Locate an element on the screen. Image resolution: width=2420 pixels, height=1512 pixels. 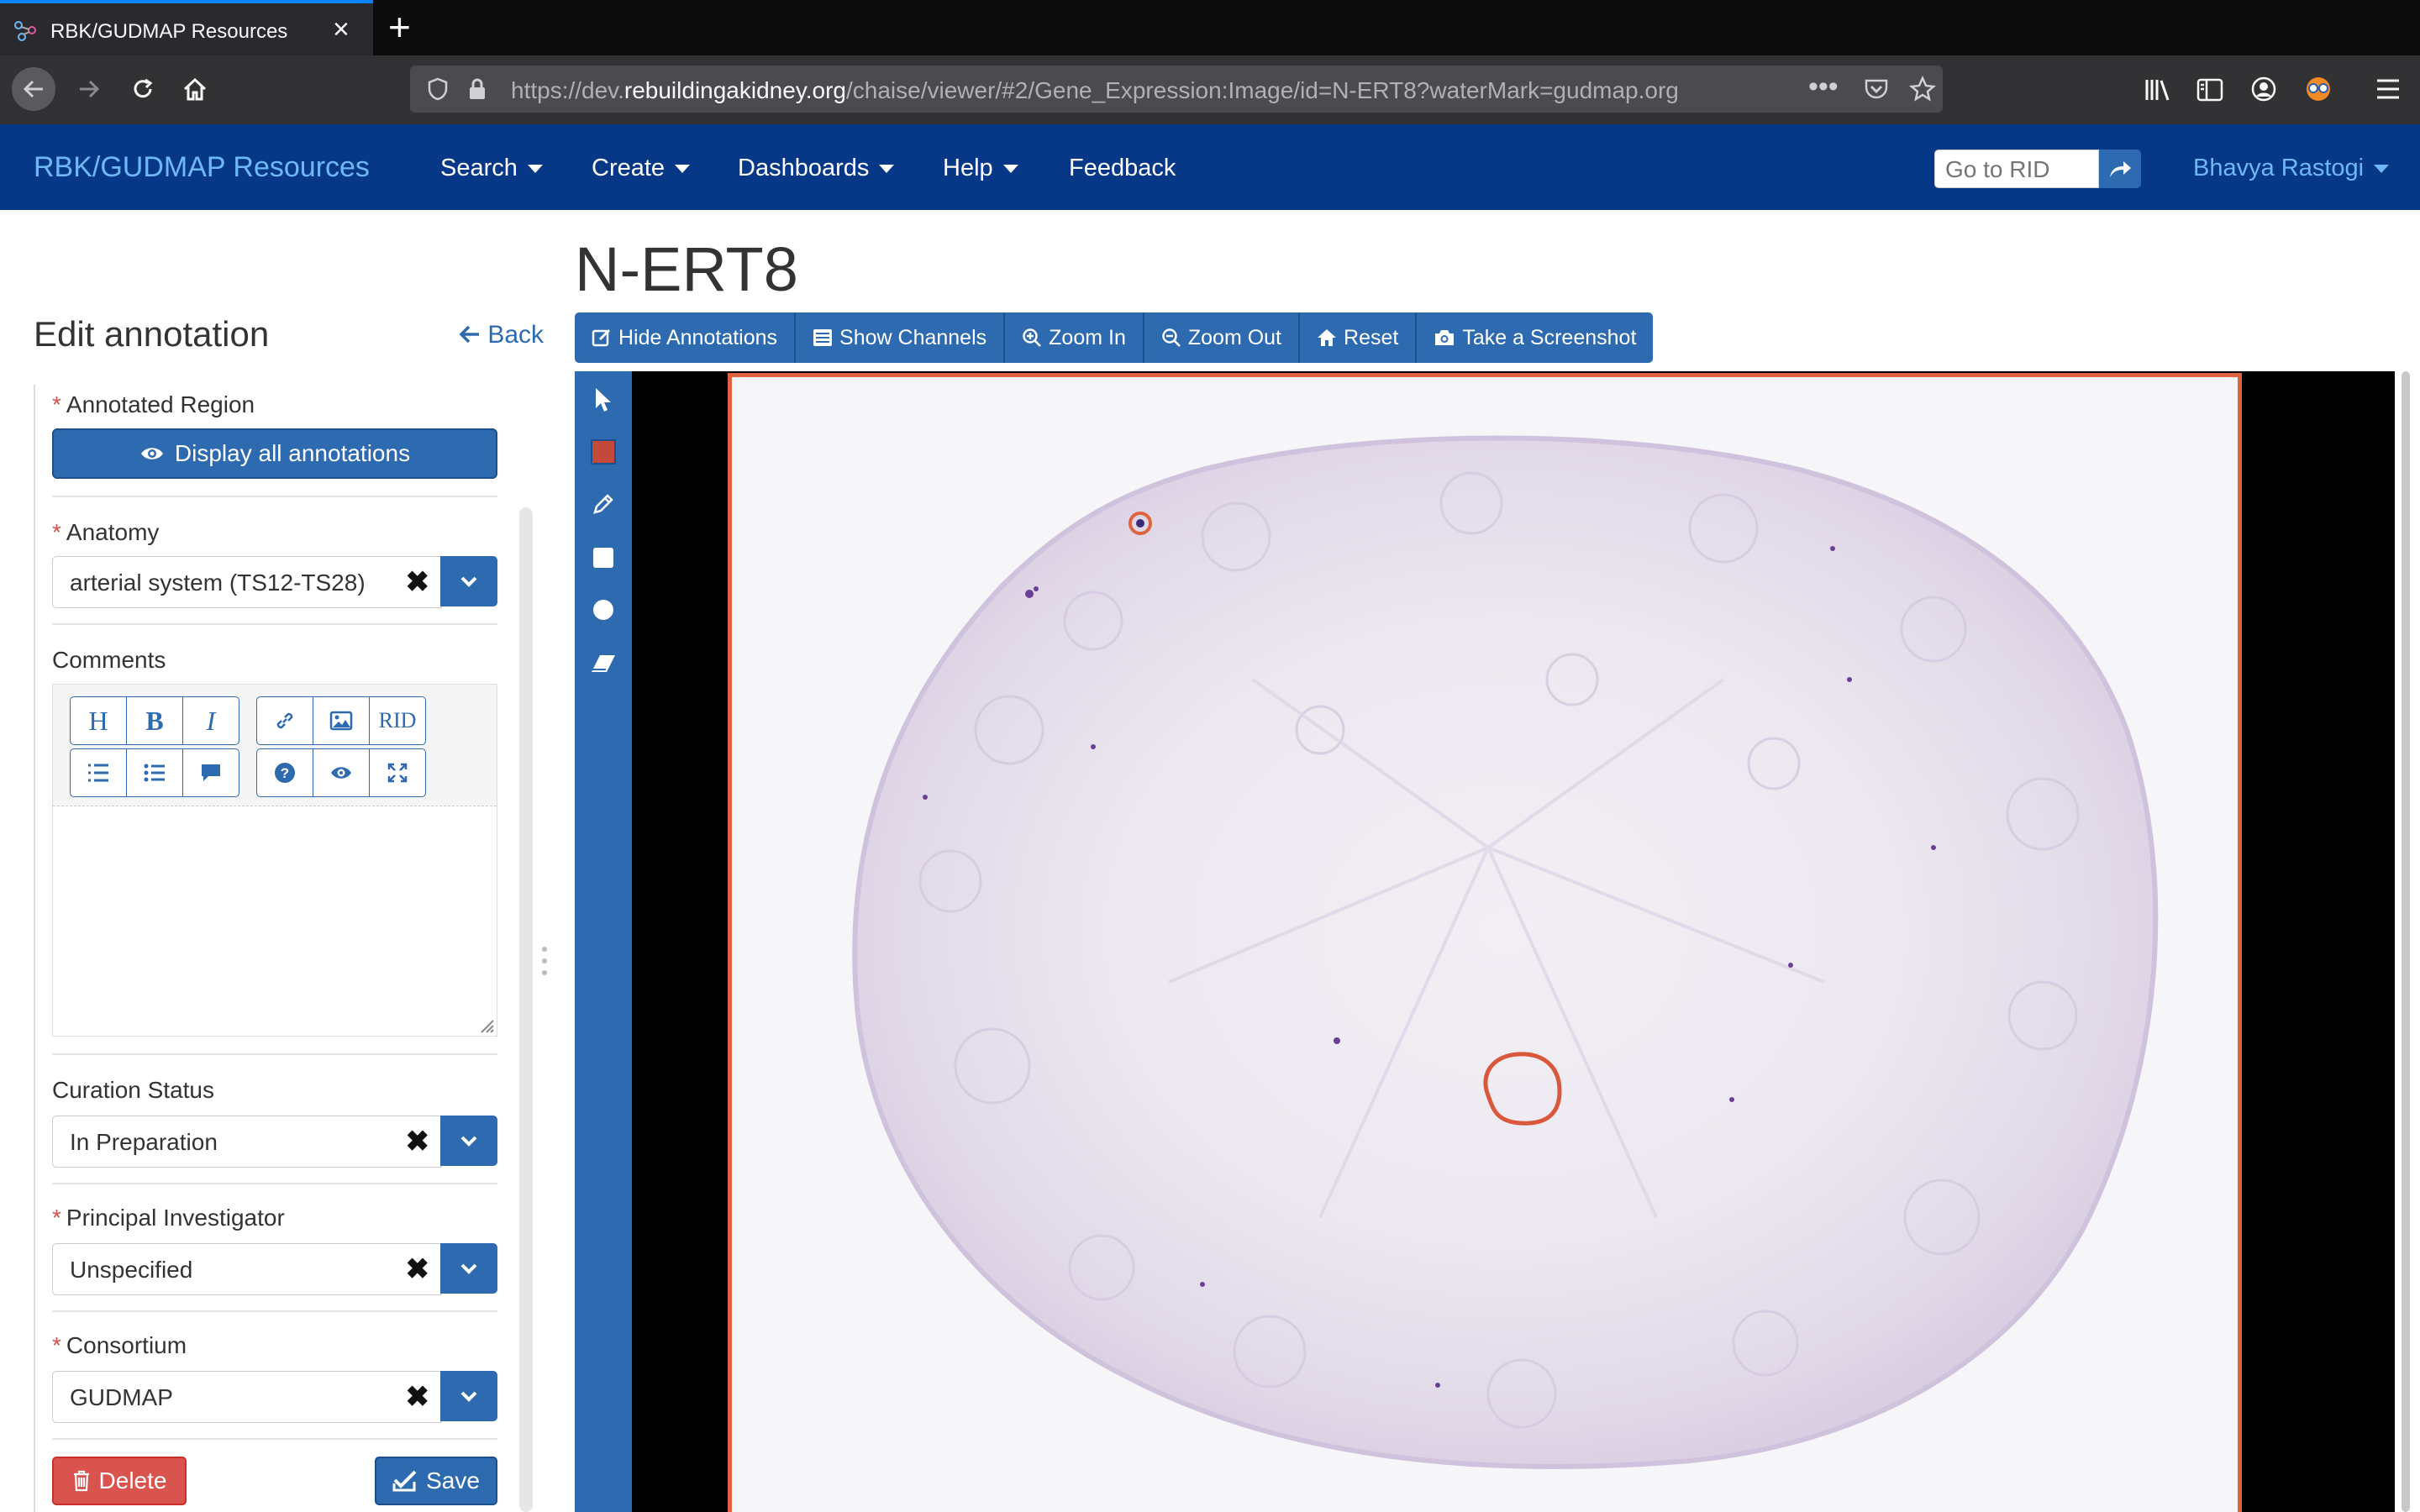
comment-icon is located at coordinates (211, 772).